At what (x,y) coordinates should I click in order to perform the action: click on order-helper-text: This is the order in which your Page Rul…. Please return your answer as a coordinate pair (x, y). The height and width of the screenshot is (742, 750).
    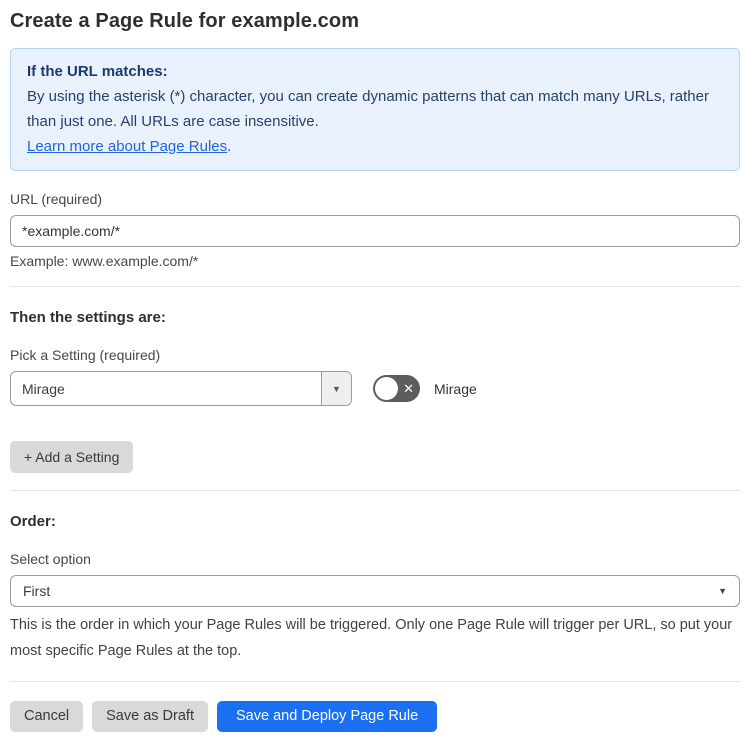
    Looking at the image, I should click on (371, 638).